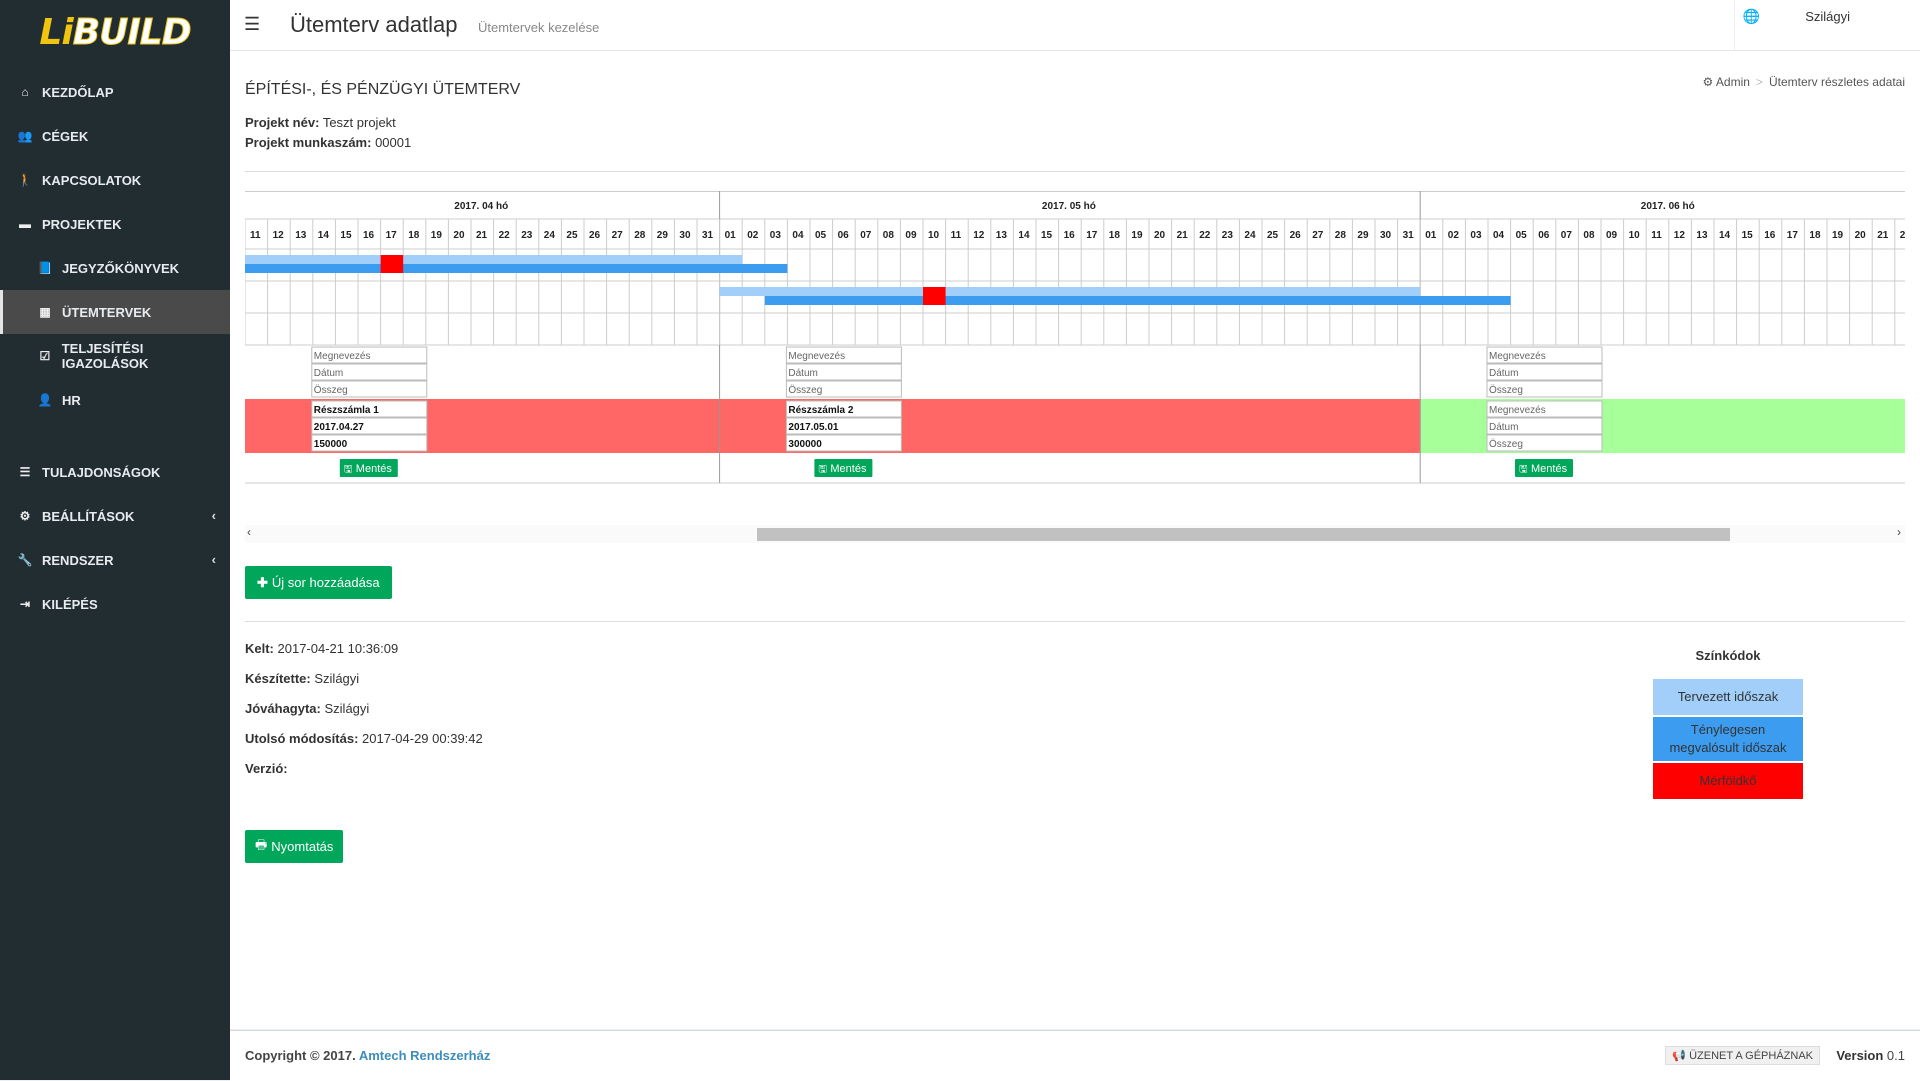 The height and width of the screenshot is (1081, 1920). What do you see at coordinates (1827, 16) in the screenshot?
I see `user-menu: Szilágyi` at bounding box center [1827, 16].